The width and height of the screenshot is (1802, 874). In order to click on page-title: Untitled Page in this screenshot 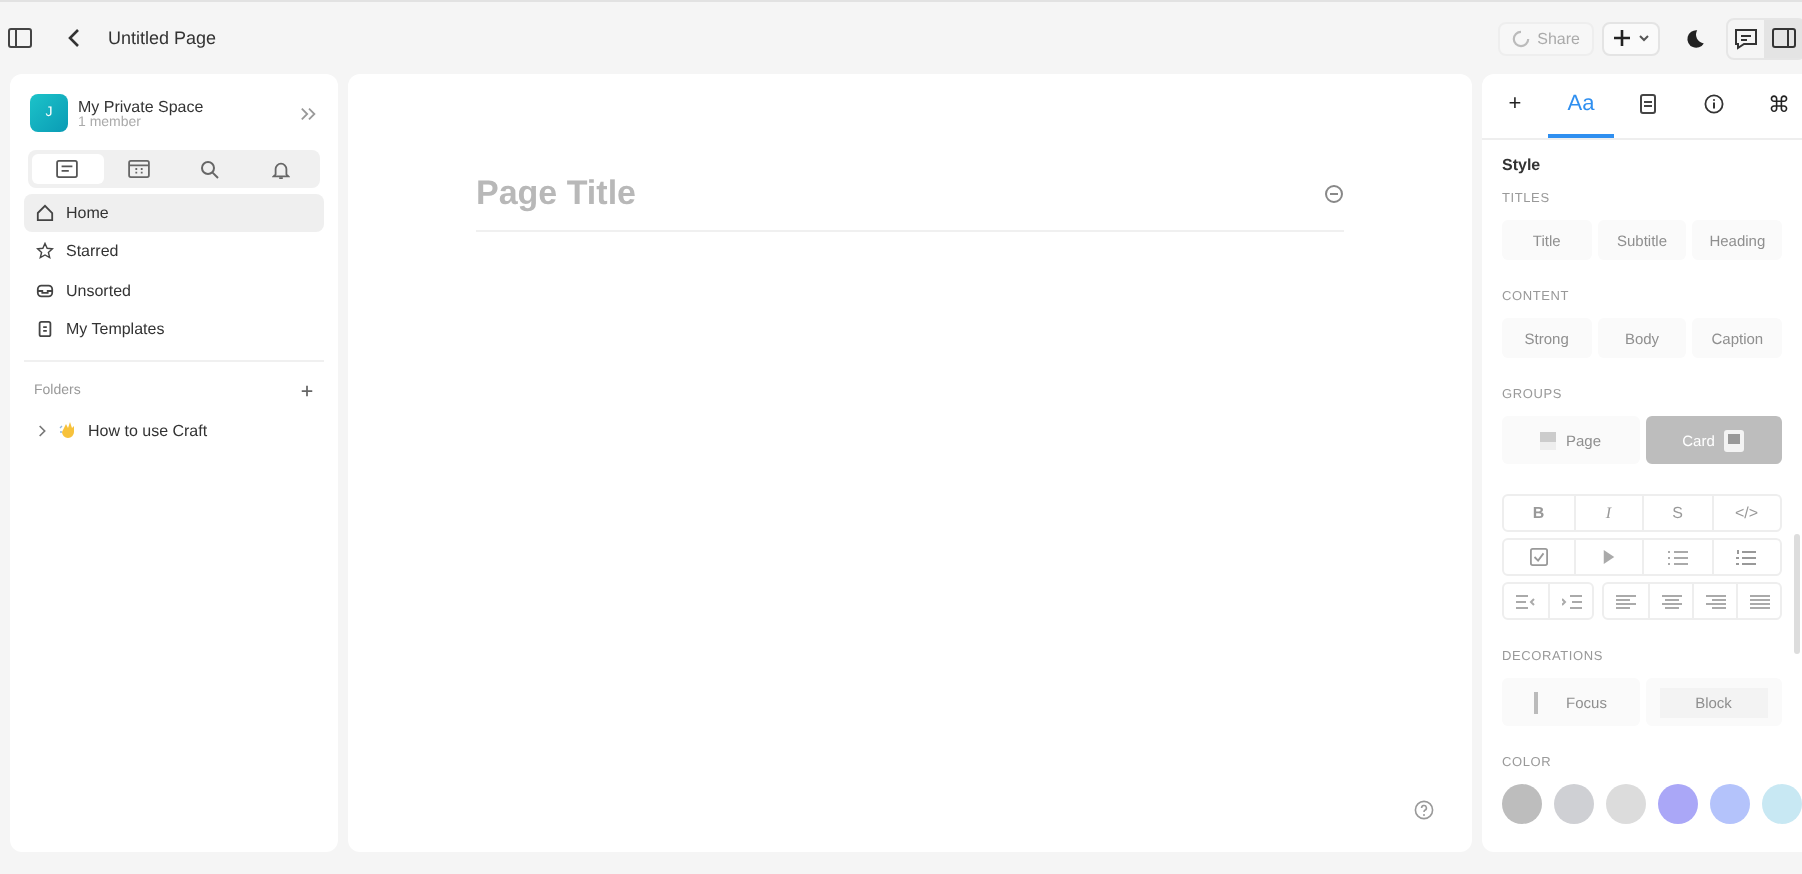, I will do `click(162, 38)`.